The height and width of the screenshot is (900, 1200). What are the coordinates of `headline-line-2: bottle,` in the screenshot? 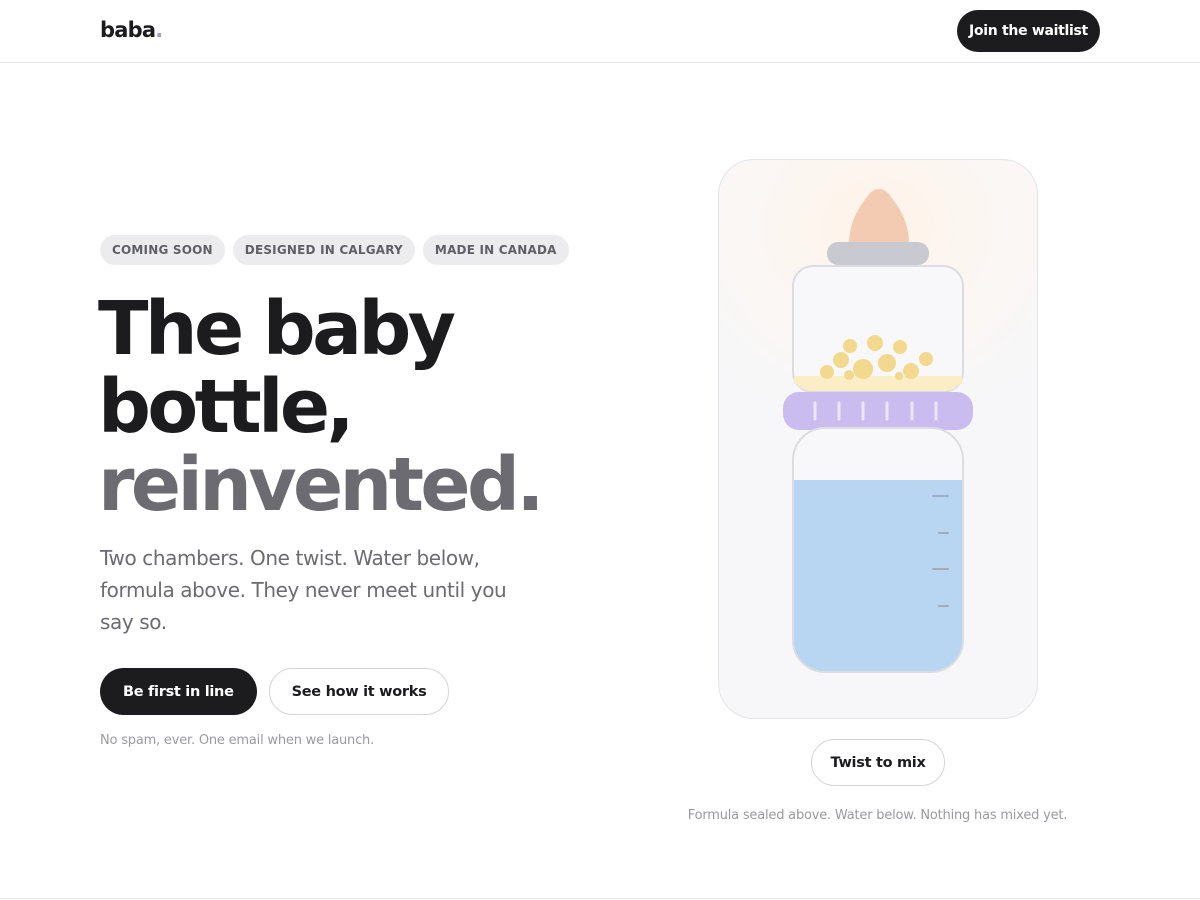 It's located at (226, 407).